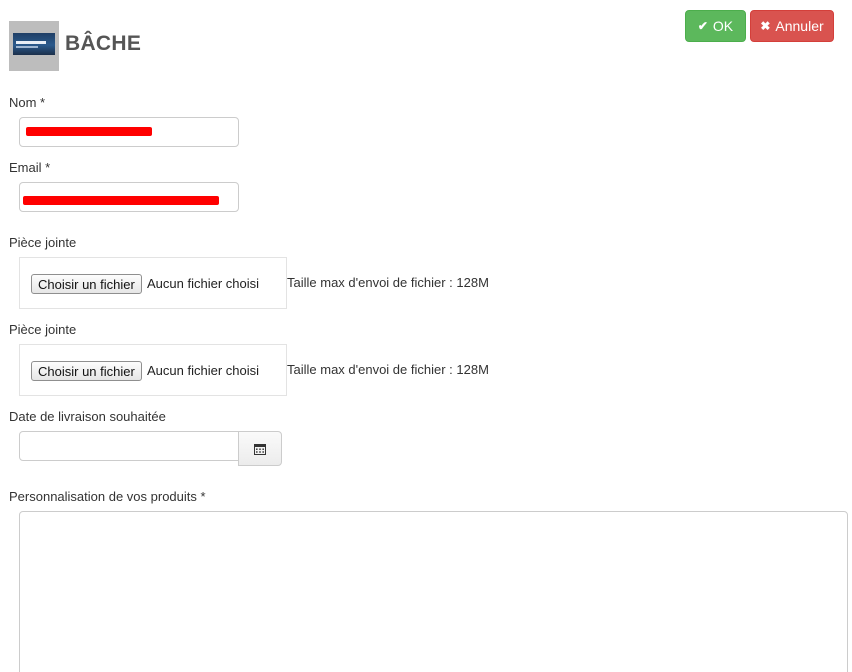  Describe the element at coordinates (103, 43) in the screenshot. I see `page-title: BÂCHE` at that location.